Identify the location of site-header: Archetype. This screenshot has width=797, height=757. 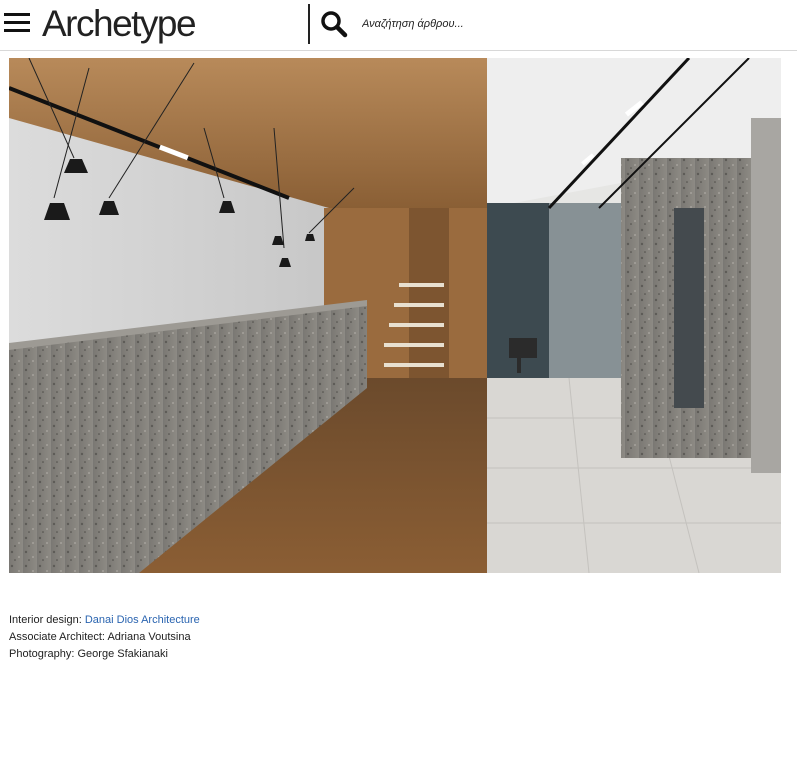
(398, 25).